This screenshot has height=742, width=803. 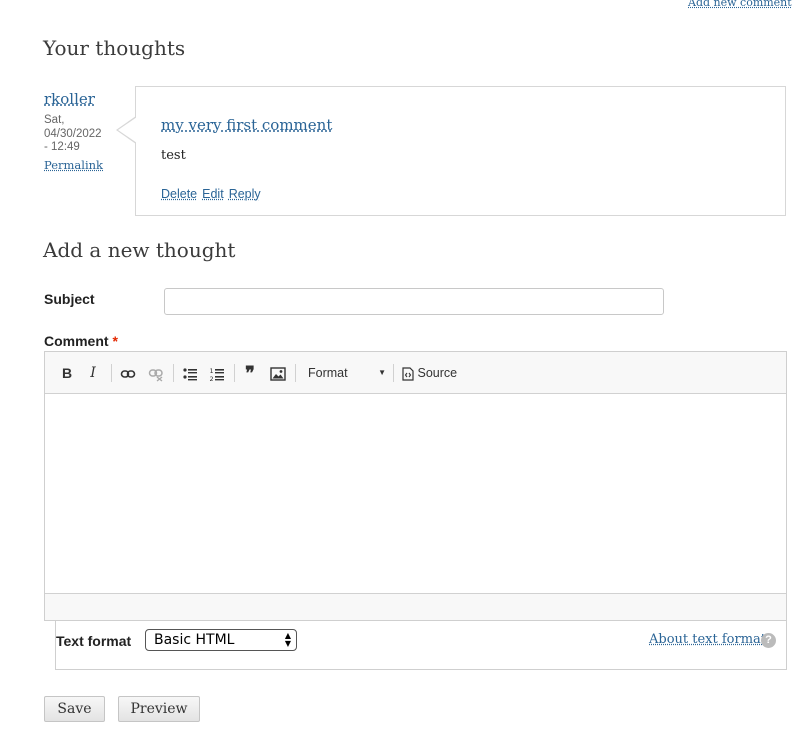 I want to click on comment-date-line: - 12:49, so click(x=62, y=147).